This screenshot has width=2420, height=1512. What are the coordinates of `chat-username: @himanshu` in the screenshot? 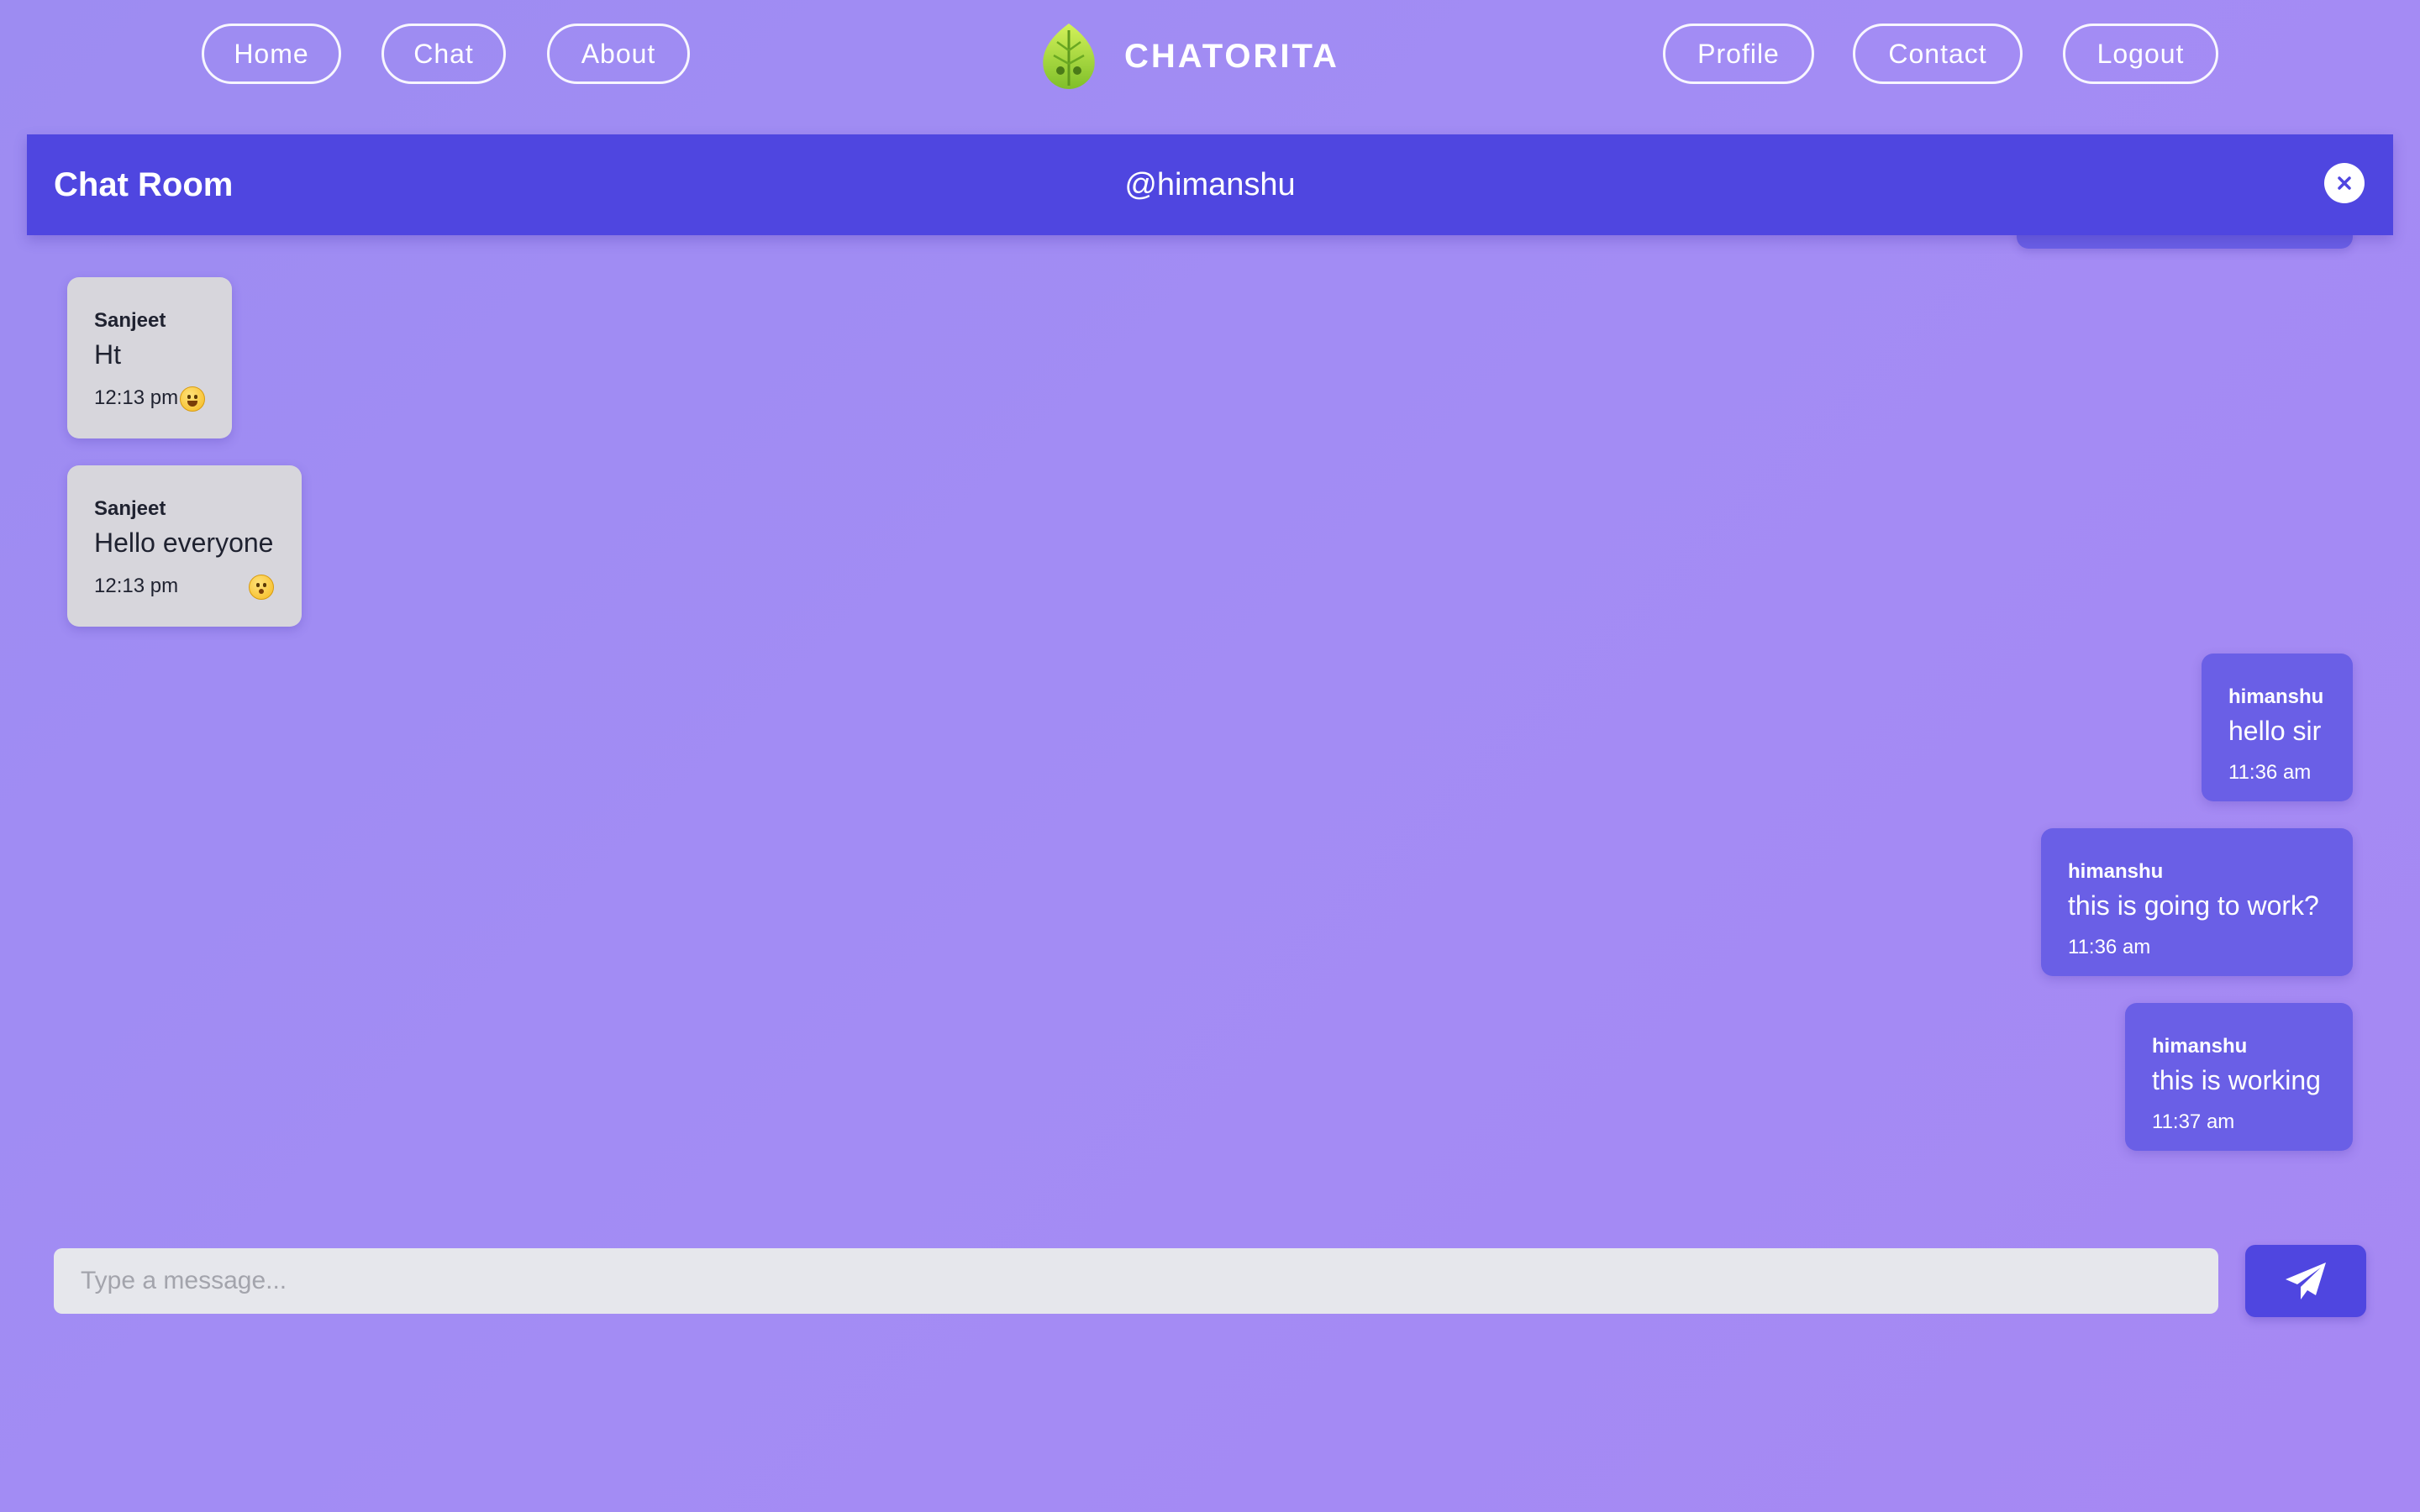 It's located at (1210, 184).